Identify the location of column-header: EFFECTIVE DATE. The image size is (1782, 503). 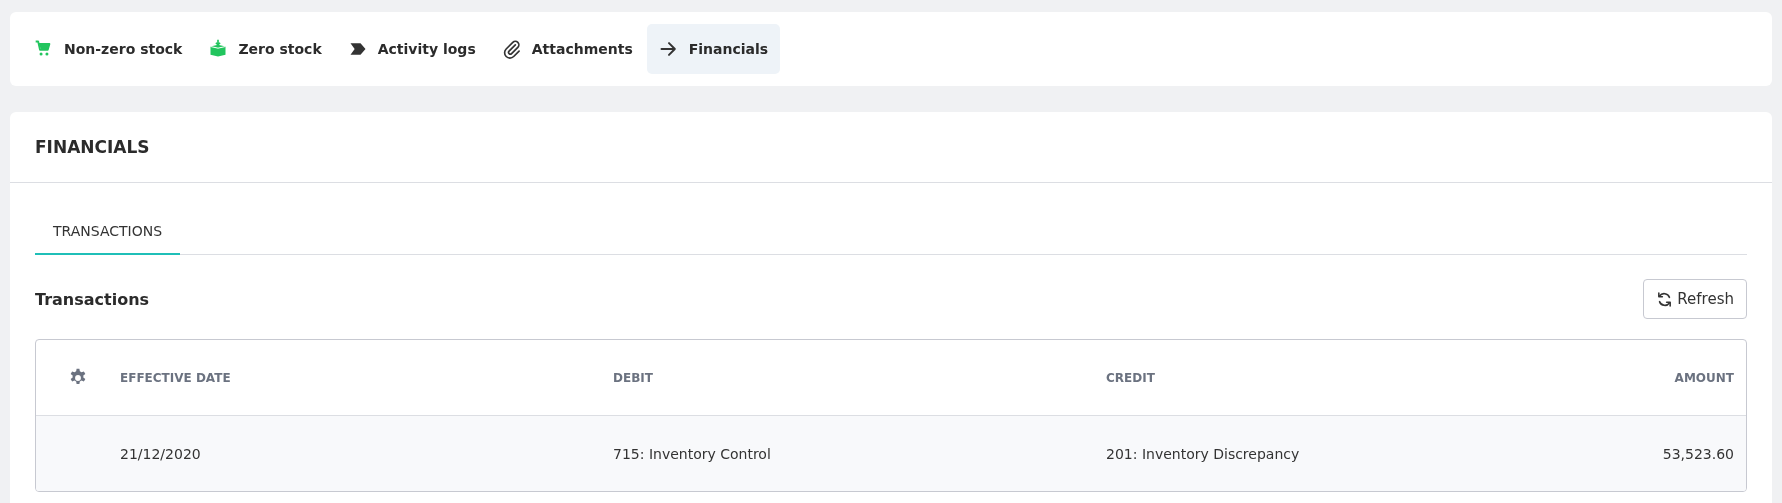
(176, 377).